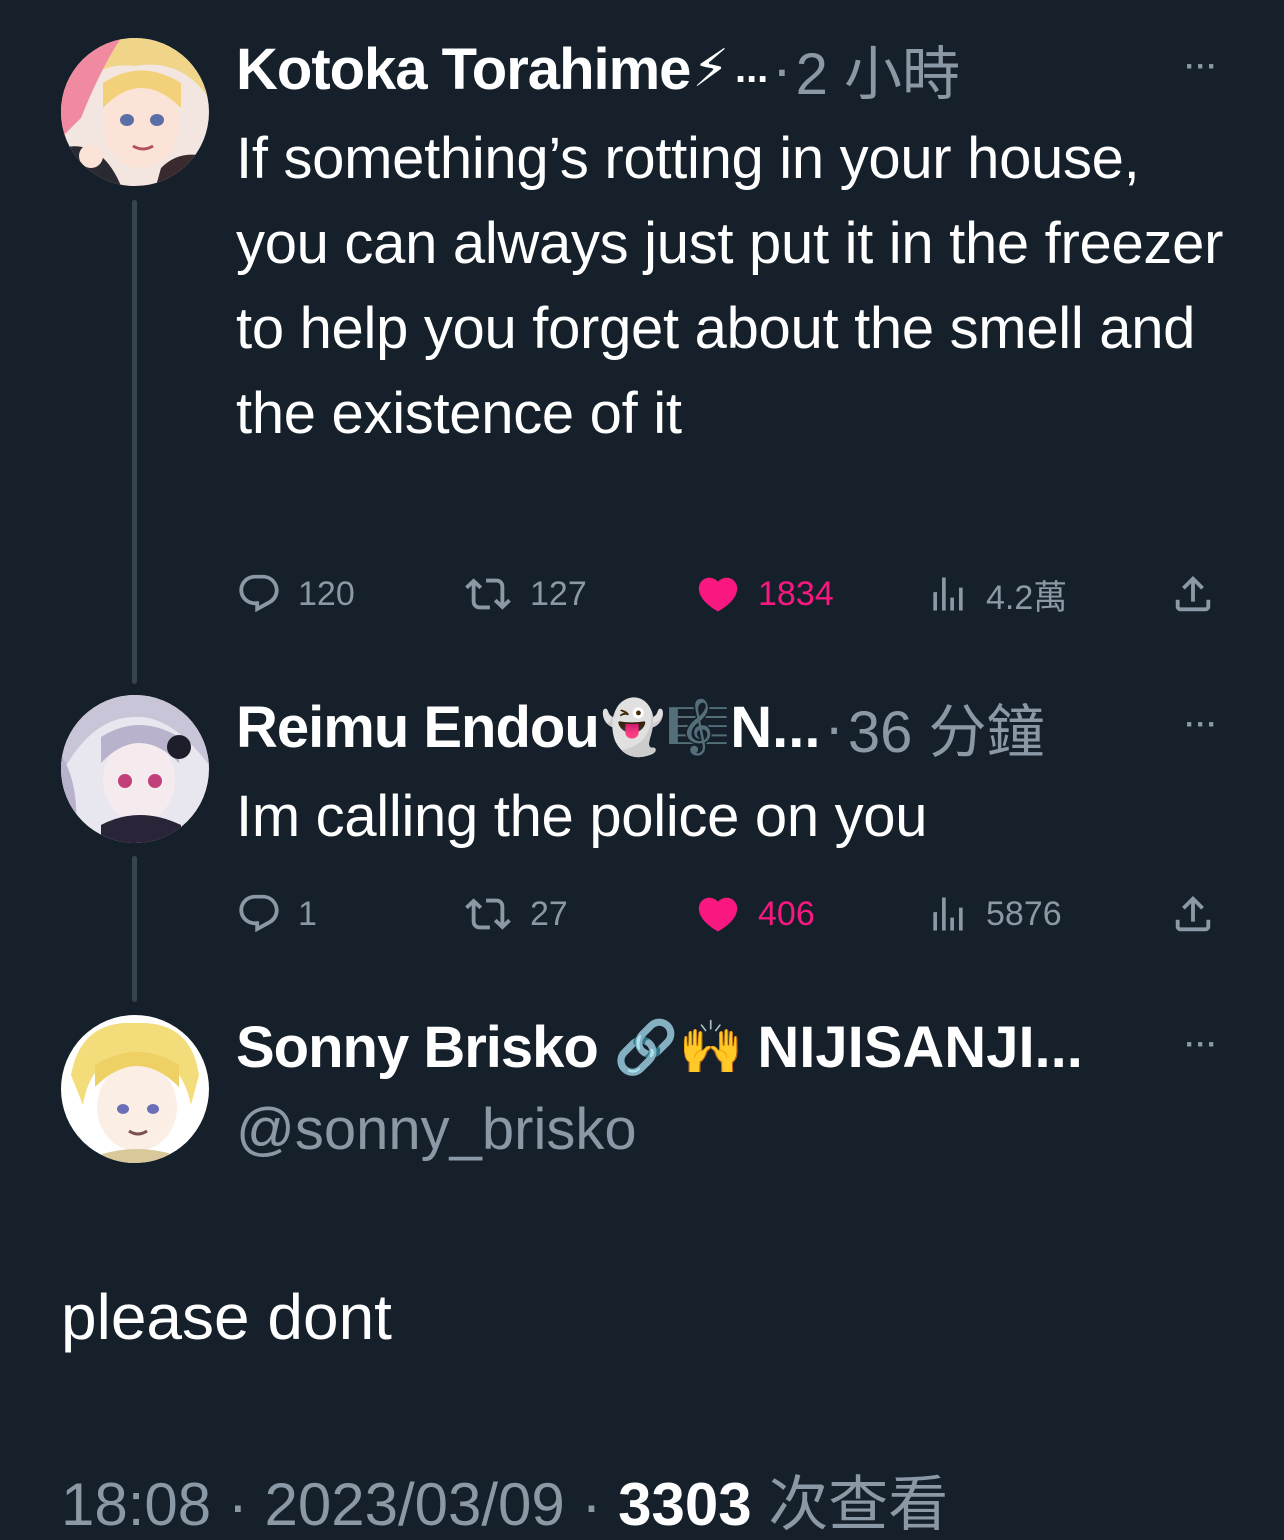  I want to click on avatar-kotoka, so click(135, 112).